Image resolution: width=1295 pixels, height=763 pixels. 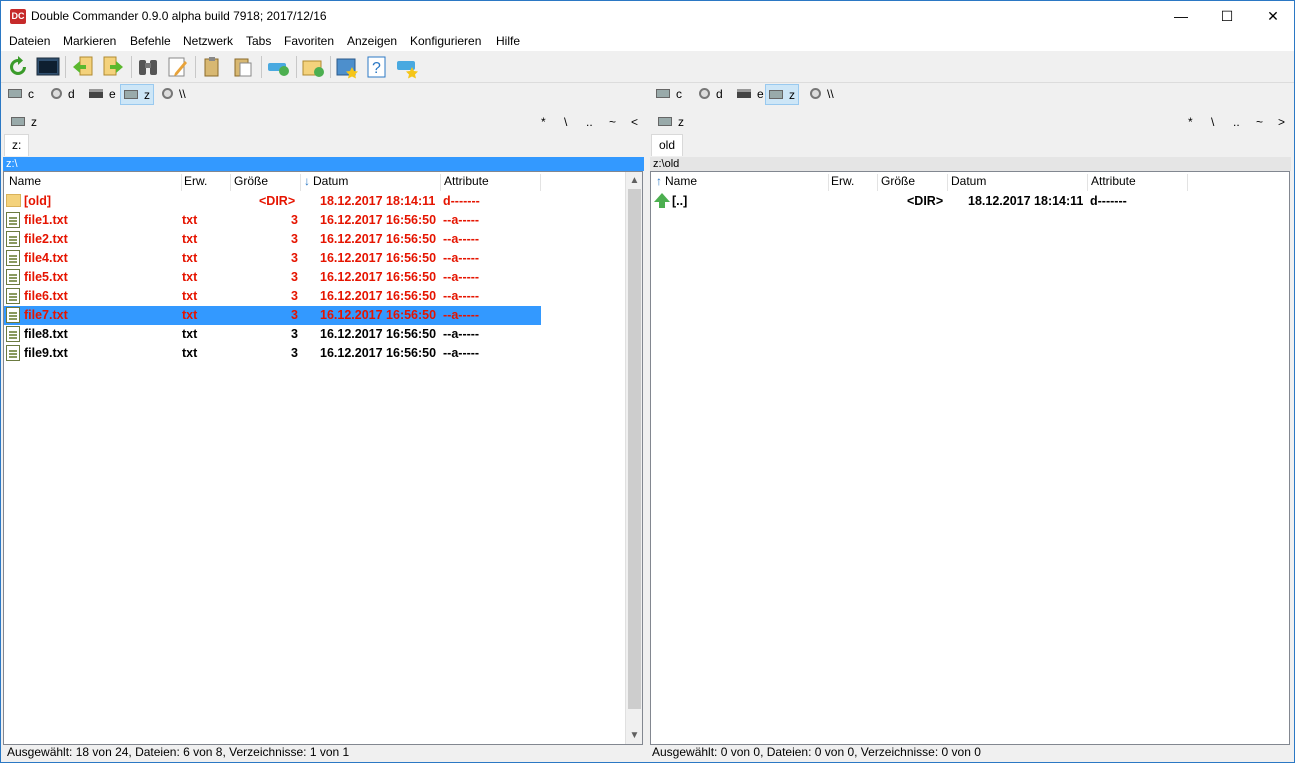 What do you see at coordinates (113, 67) in the screenshot?
I see `copy-right-icon` at bounding box center [113, 67].